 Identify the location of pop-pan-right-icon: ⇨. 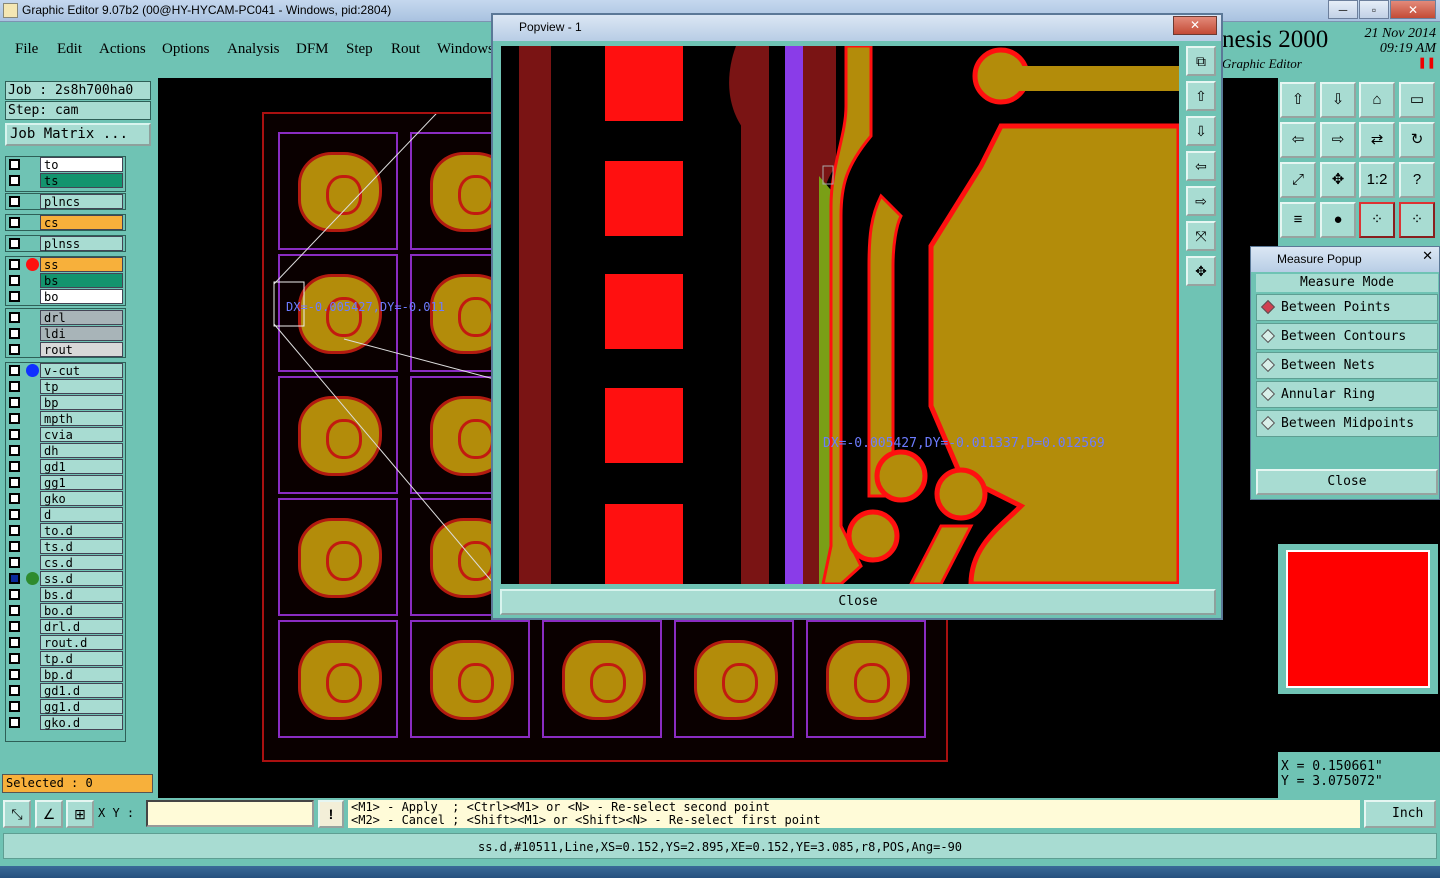
(1201, 201).